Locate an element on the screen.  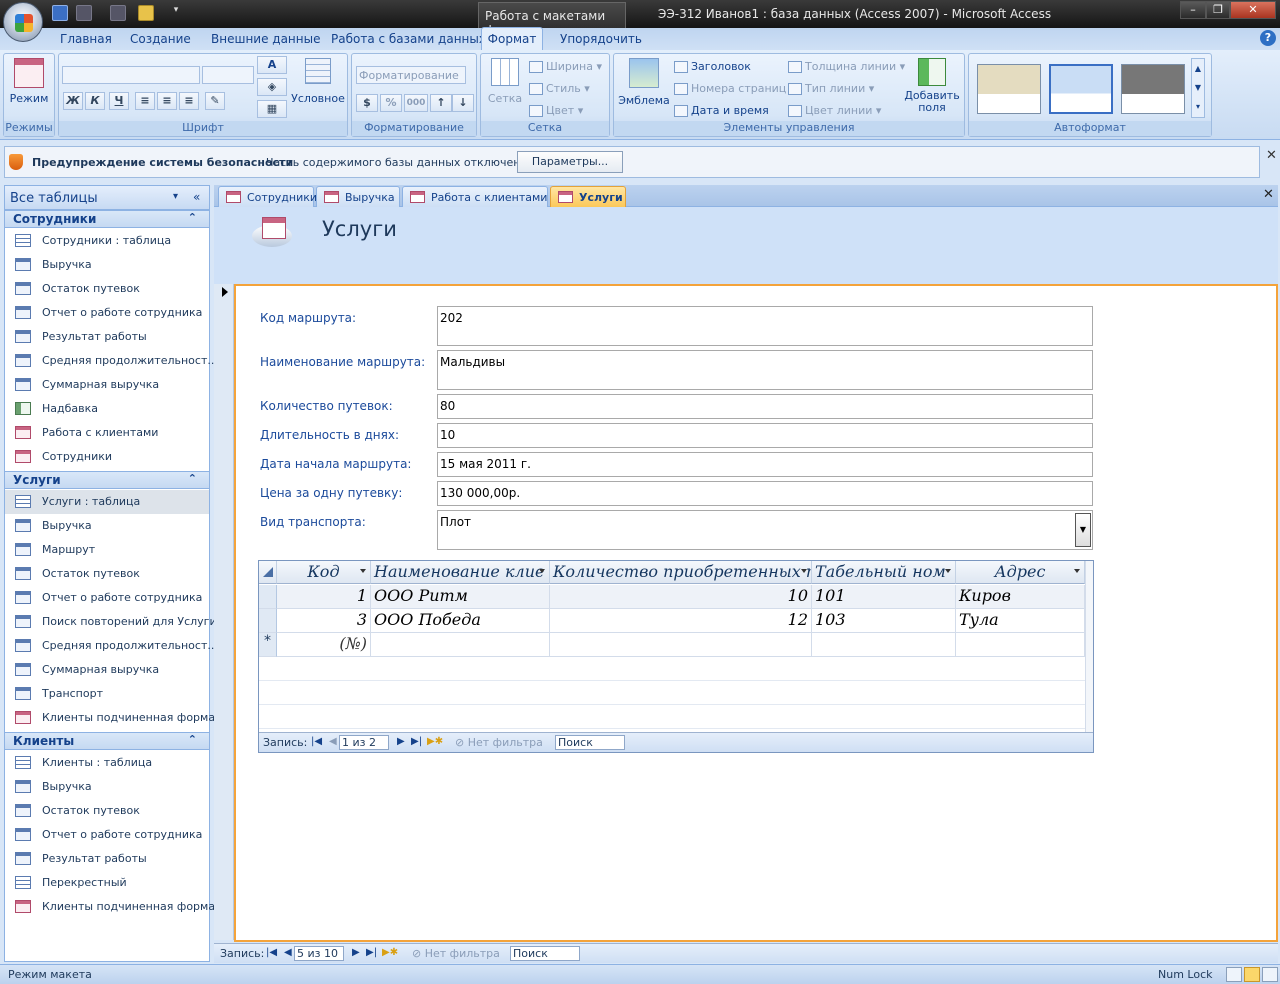
add-fields-button: Добавить поля is located at coordinates (932, 86).